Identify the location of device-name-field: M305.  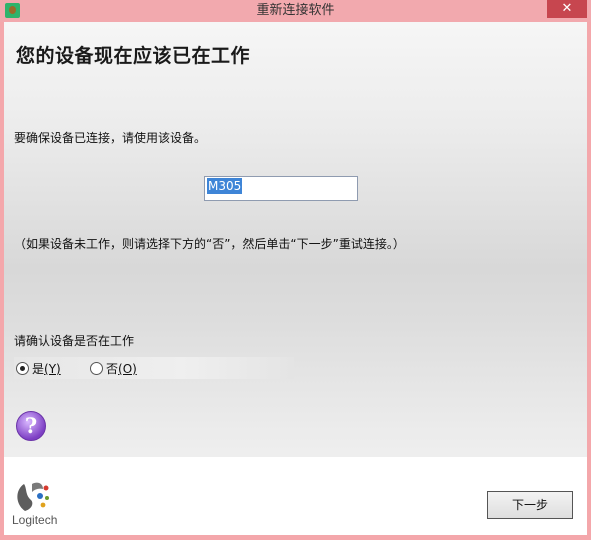
(281, 188).